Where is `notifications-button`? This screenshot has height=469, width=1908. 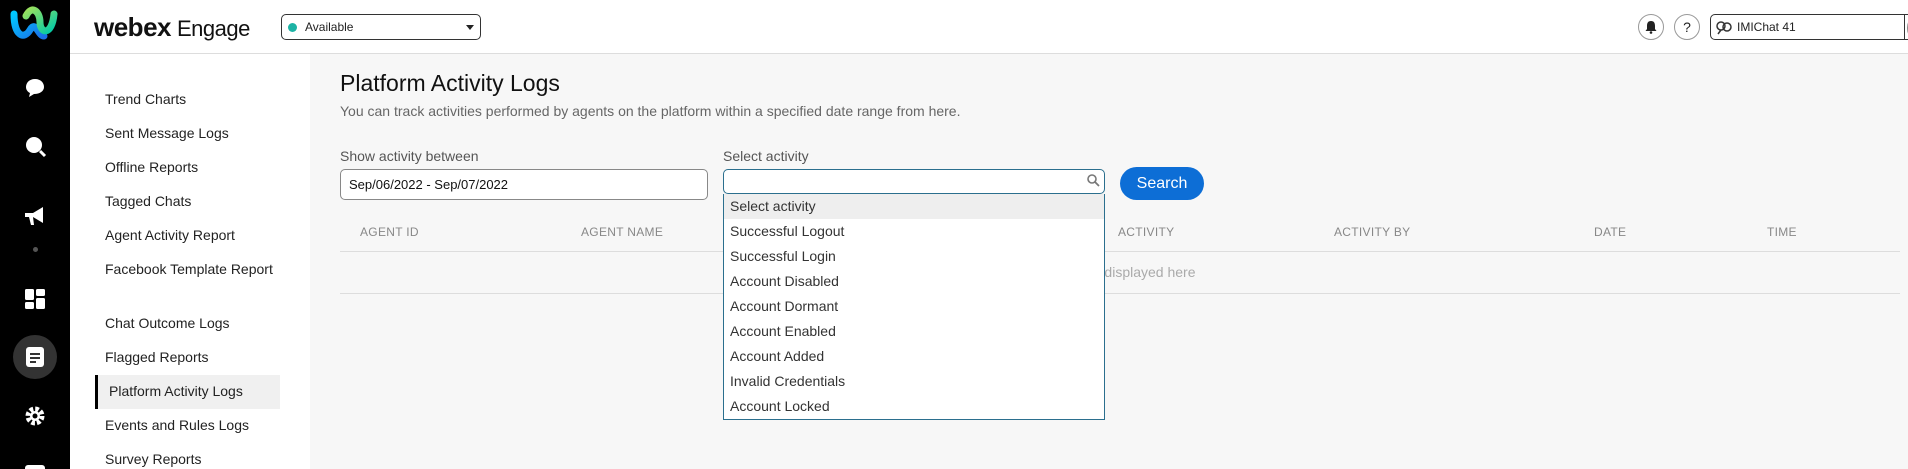
notifications-button is located at coordinates (1651, 27).